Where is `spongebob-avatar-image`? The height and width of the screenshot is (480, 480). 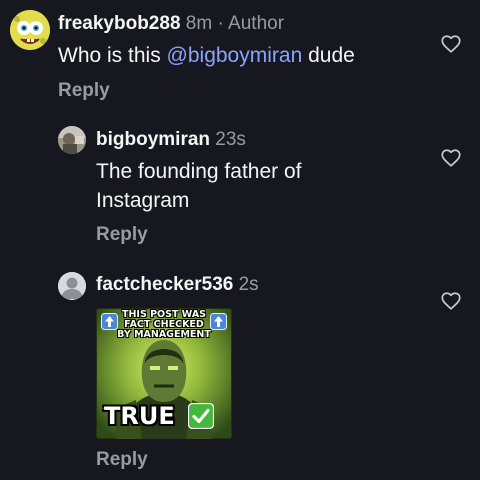 spongebob-avatar-image is located at coordinates (30, 30).